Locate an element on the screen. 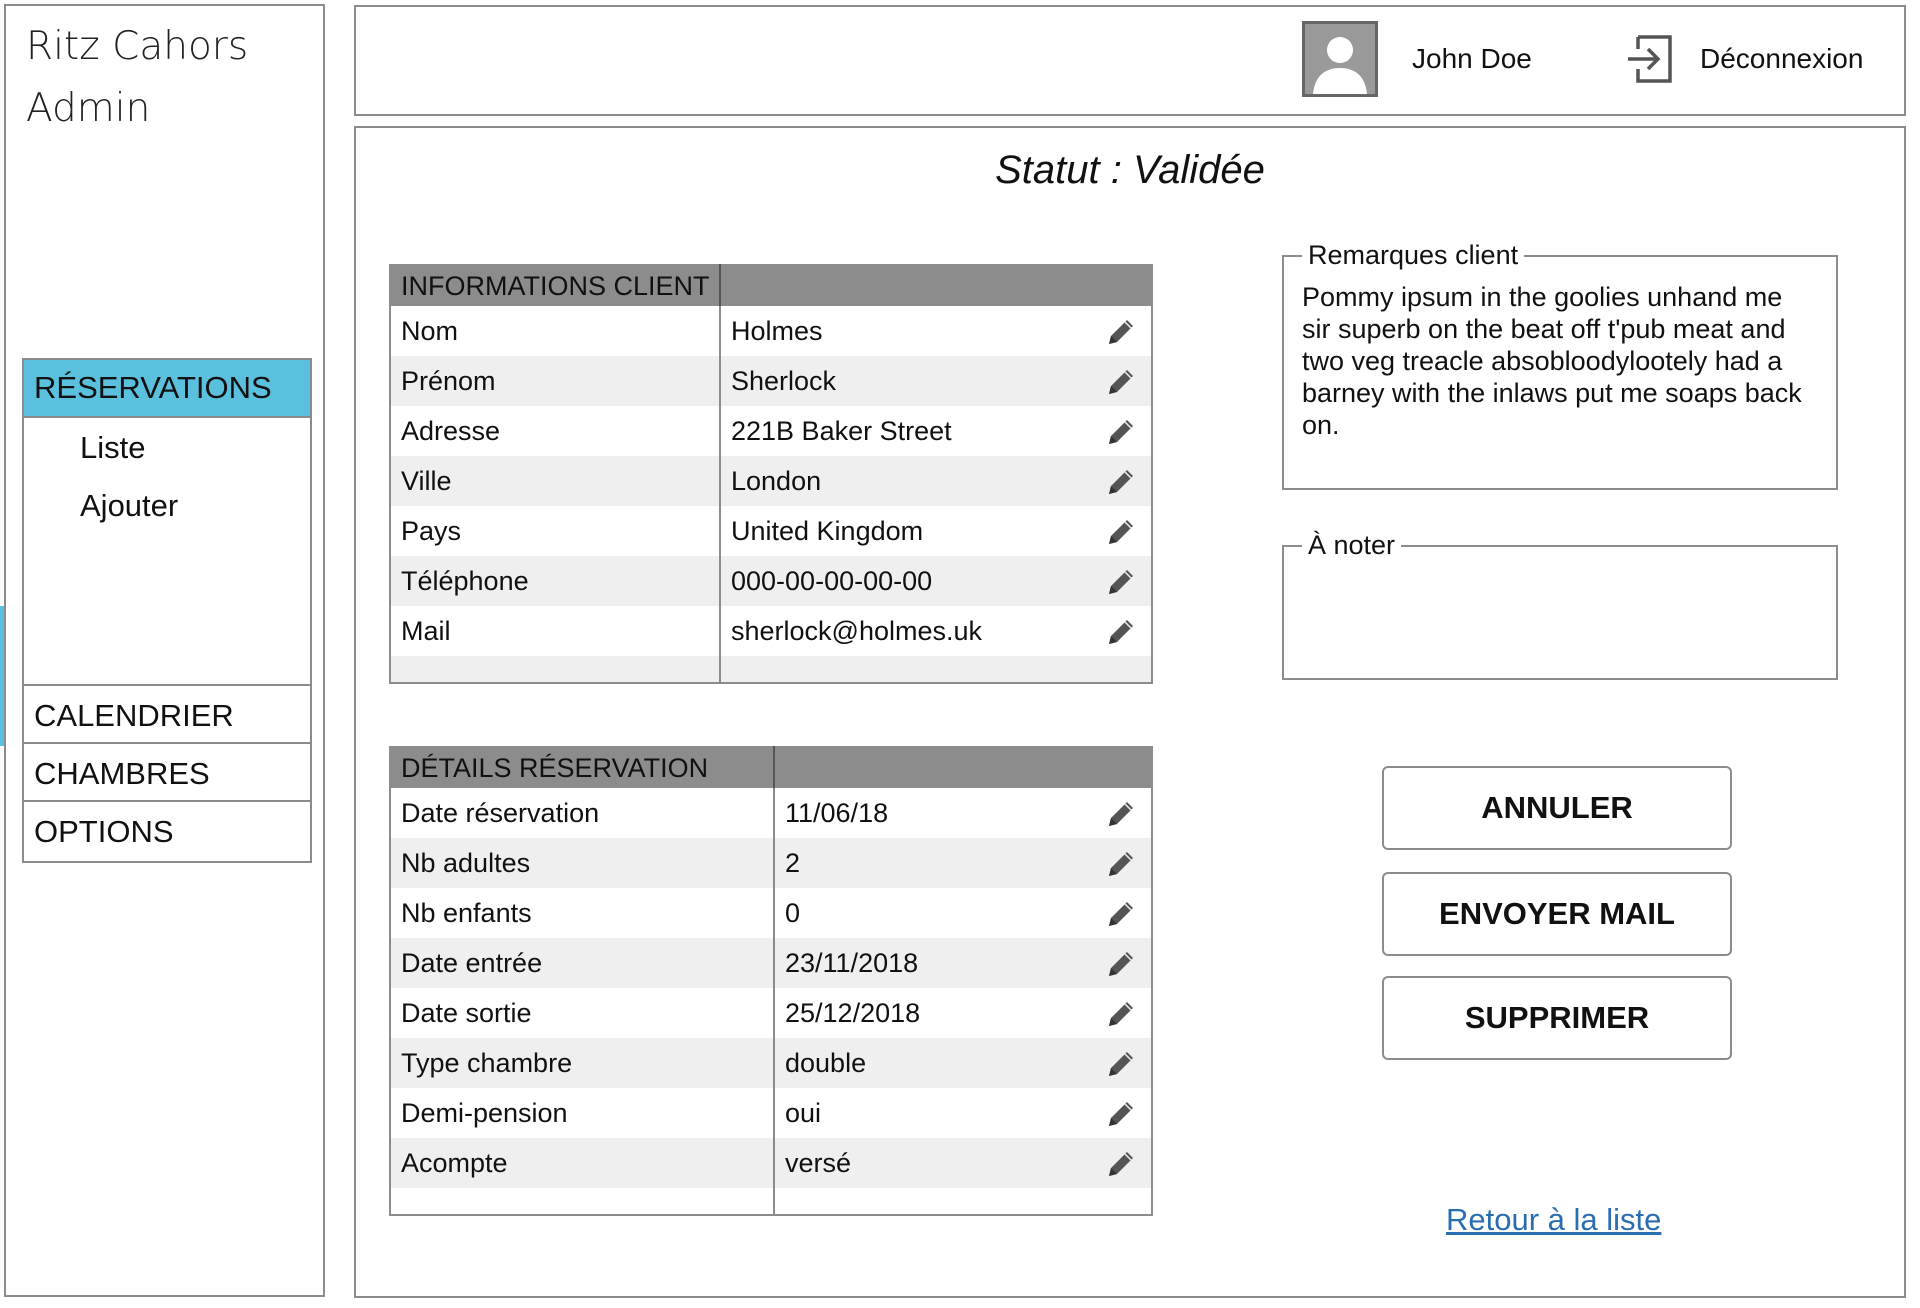  row-value-cell: Sherlock is located at coordinates (935, 381).